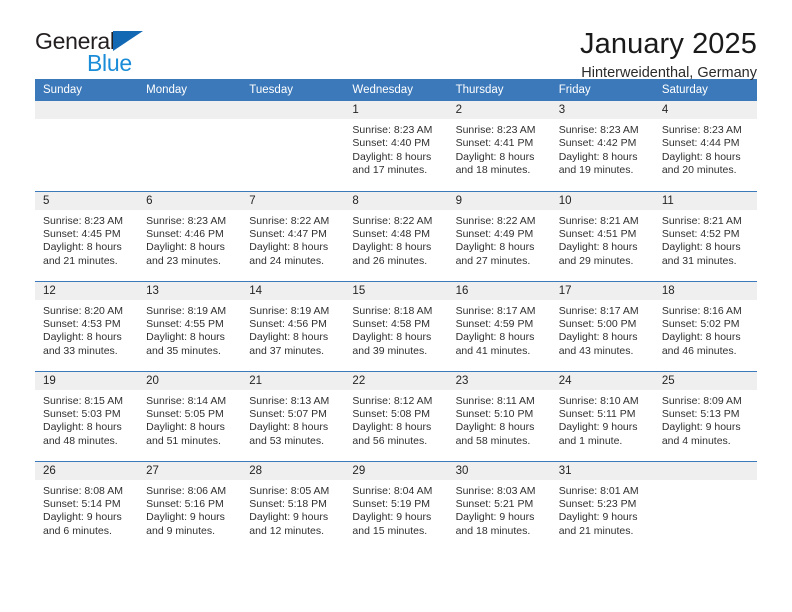 The width and height of the screenshot is (792, 612). What do you see at coordinates (109, 63) in the screenshot?
I see `logo-text-blue: Blue` at bounding box center [109, 63].